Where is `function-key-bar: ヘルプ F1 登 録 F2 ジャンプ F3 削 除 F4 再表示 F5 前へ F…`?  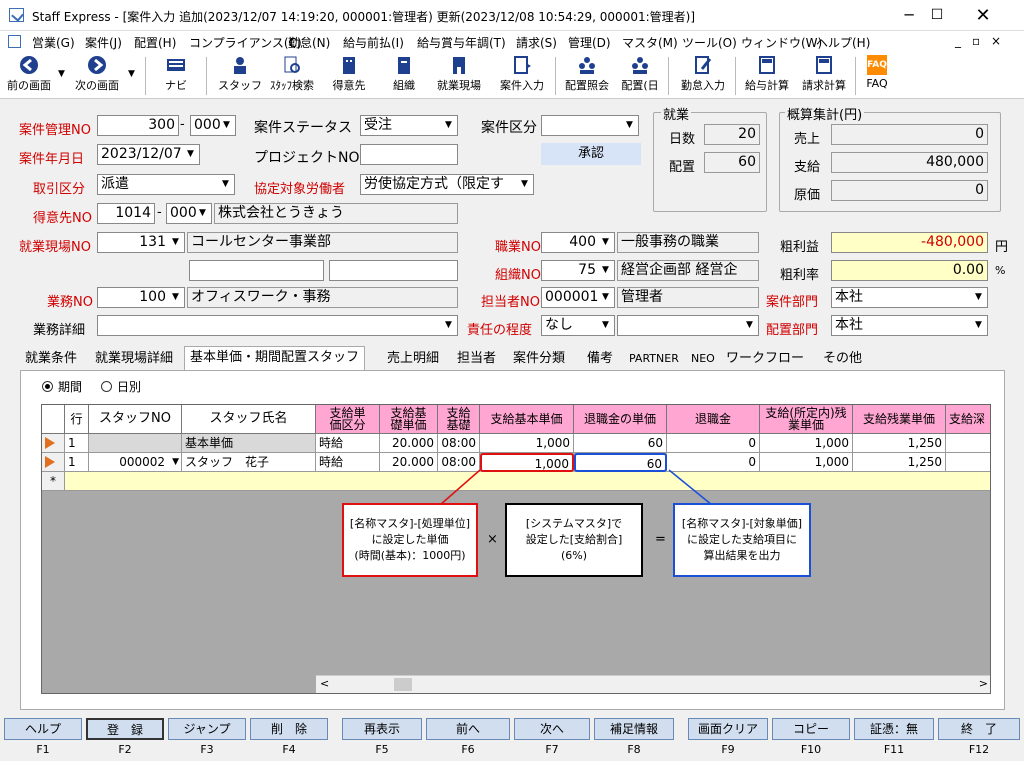
function-key-bar: ヘルプ F1 登 録 F2 ジャンプ F3 削 除 F4 再表示 F5 前へ F… is located at coordinates (512, 738).